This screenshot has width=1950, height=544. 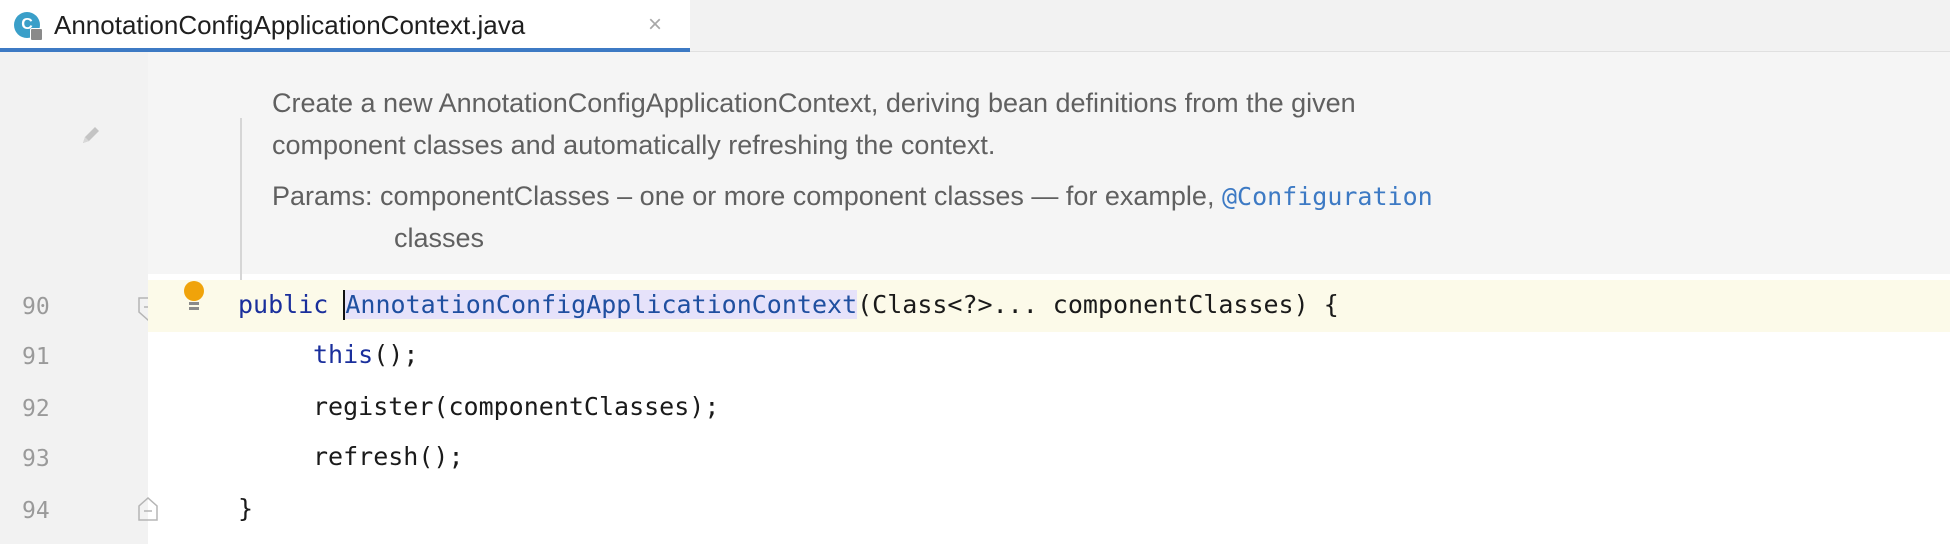 I want to click on code-line-91: this();, so click(x=365, y=355).